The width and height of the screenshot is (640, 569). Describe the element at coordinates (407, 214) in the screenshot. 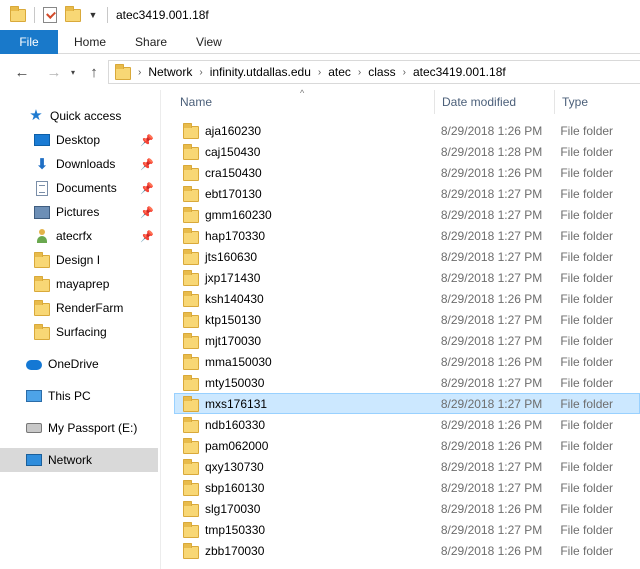

I see `file-row: gmm160230 8/29/2018 1:27 PM File folder` at that location.